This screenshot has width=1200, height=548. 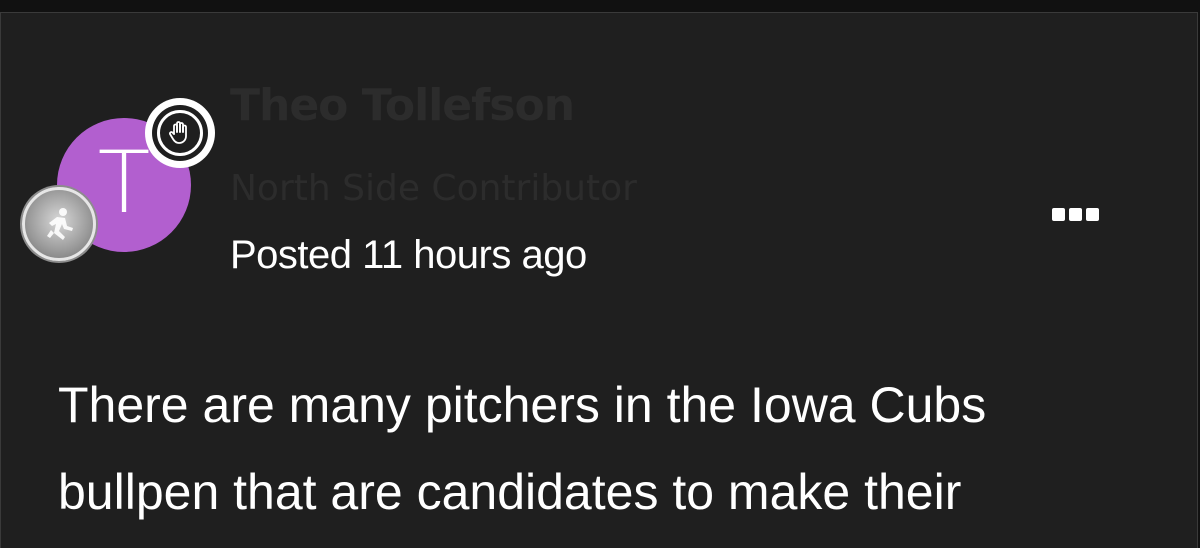 I want to click on avatar-letter: T, so click(x=124, y=183).